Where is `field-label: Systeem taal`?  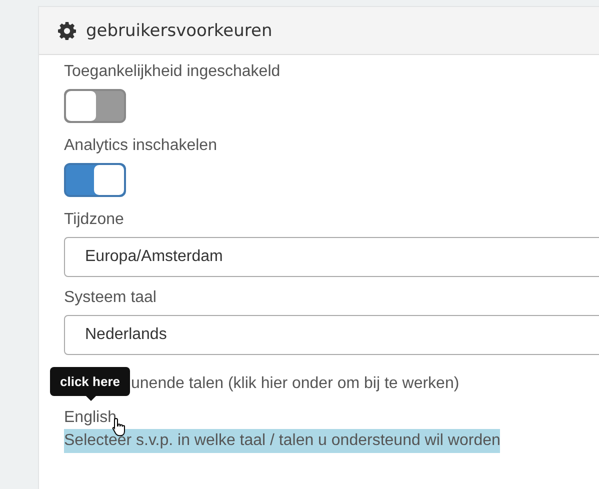 field-label: Systeem taal is located at coordinates (110, 298).